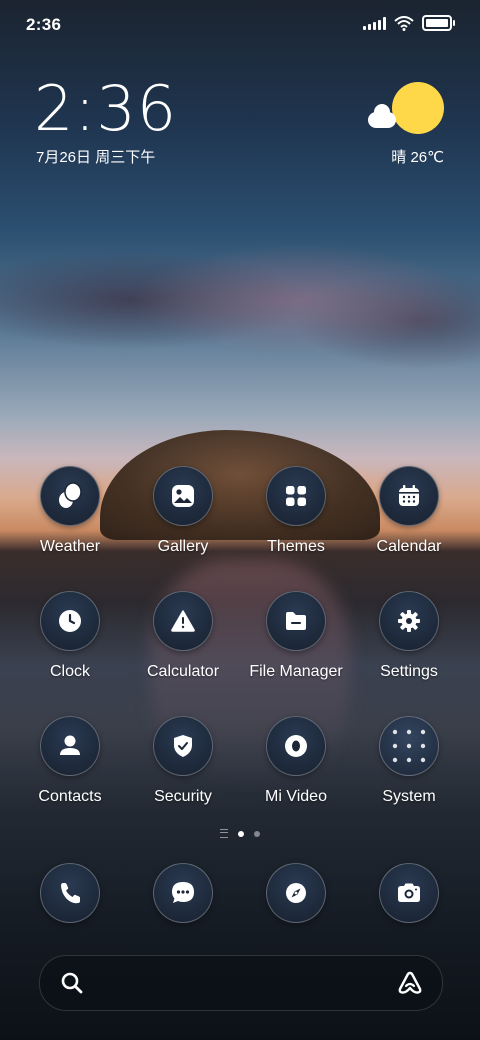 The width and height of the screenshot is (480, 1040). Describe the element at coordinates (70, 621) in the screenshot. I see `clock-icon` at that location.